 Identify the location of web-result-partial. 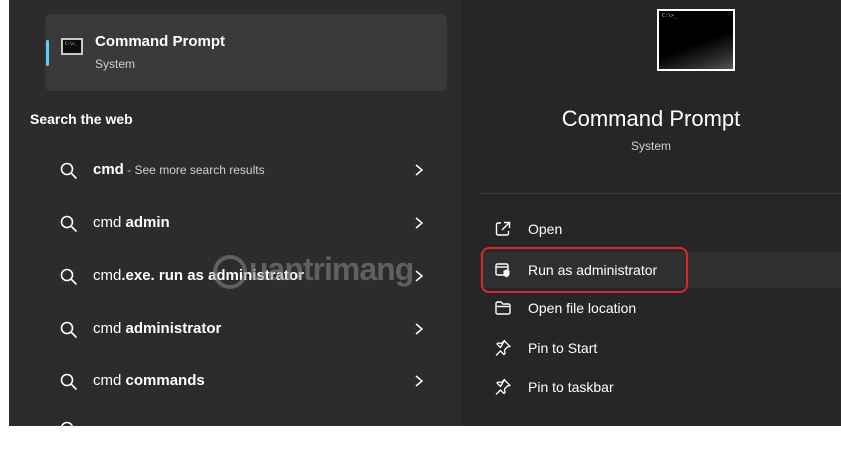
(246, 430).